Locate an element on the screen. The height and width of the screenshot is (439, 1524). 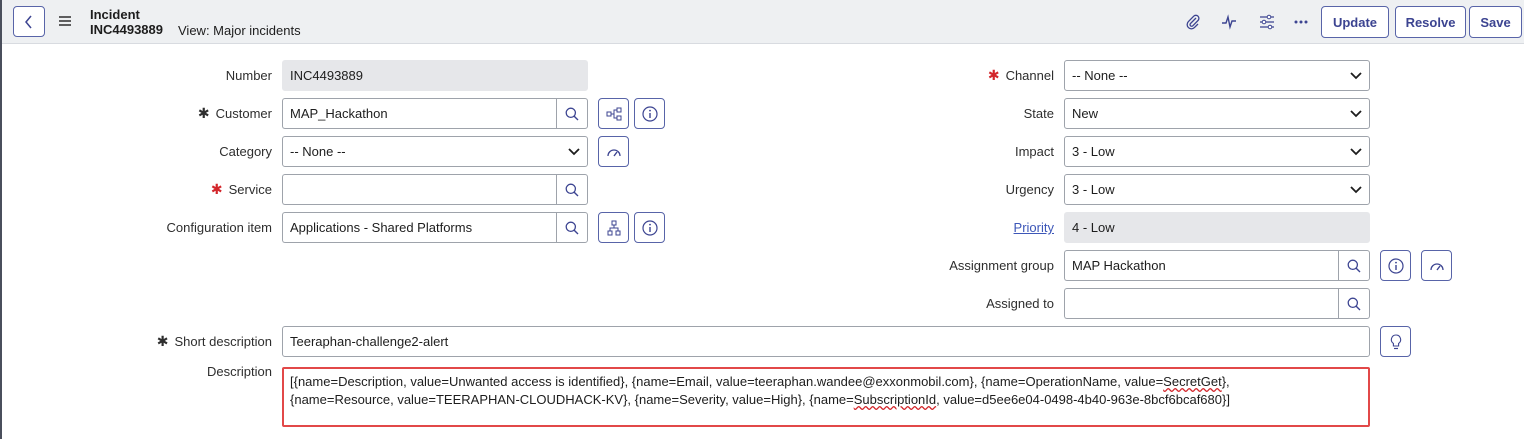
state-label: State is located at coordinates (1038, 113).